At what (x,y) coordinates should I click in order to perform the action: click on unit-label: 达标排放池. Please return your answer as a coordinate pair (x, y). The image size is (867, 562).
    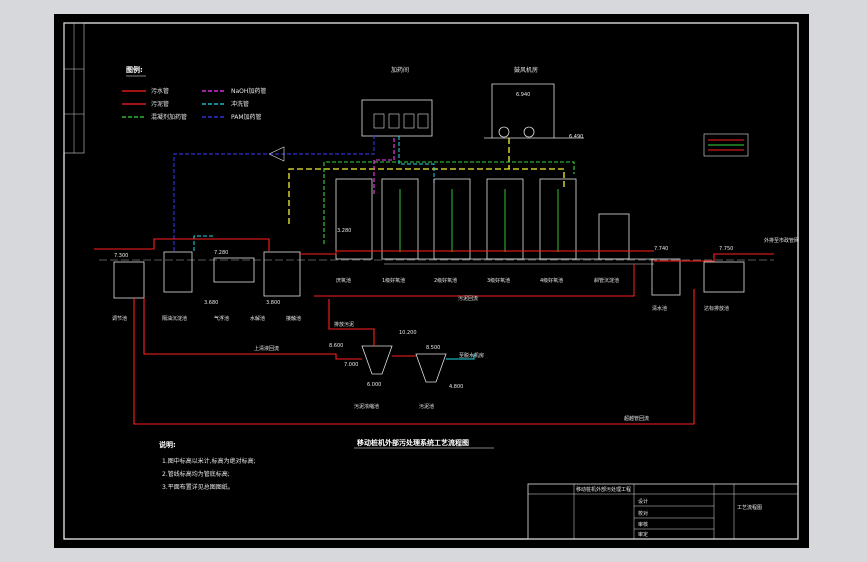
    Looking at the image, I should click on (716, 308).